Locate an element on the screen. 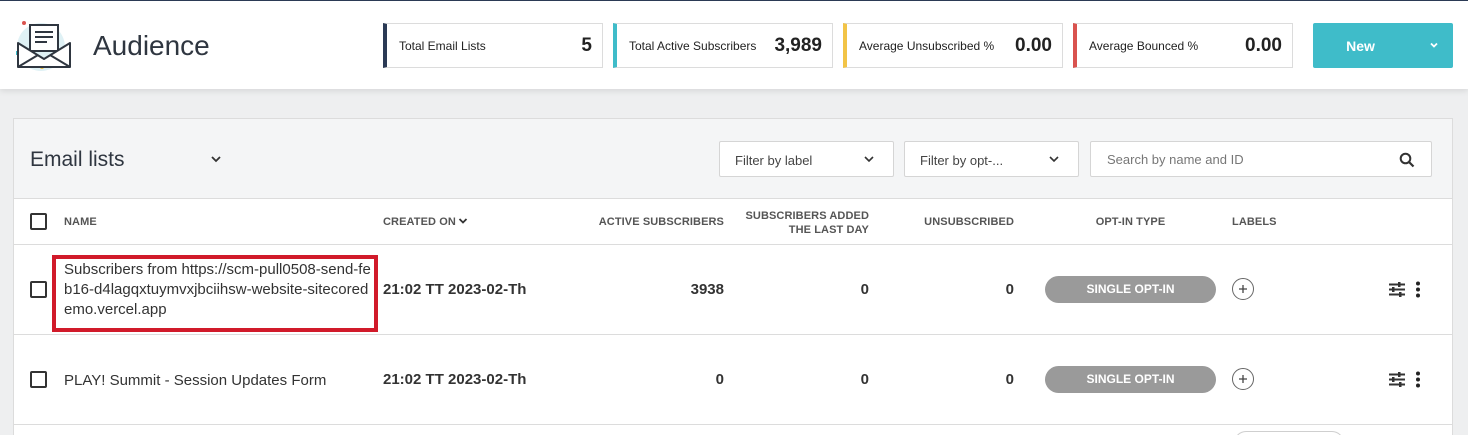 The width and height of the screenshot is (1468, 435). filter-by-label-dropdown: Filter by label is located at coordinates (806, 159).